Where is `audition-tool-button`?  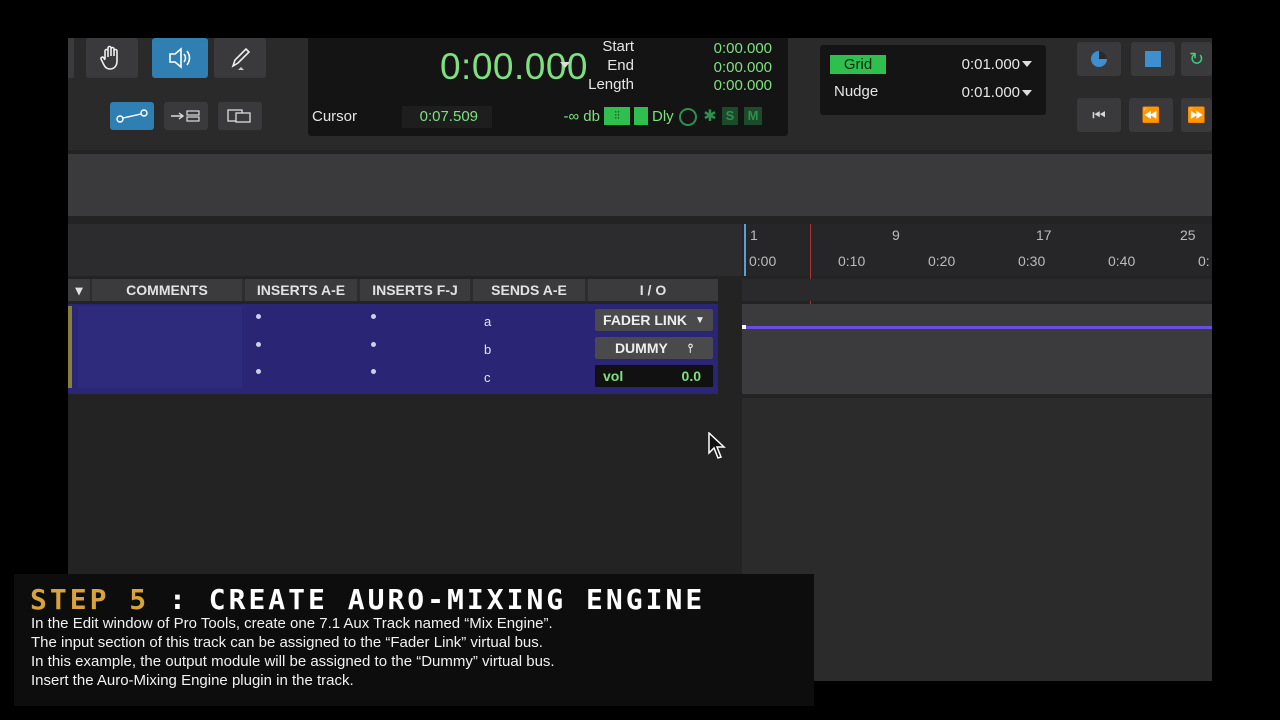
audition-tool-button is located at coordinates (180, 58).